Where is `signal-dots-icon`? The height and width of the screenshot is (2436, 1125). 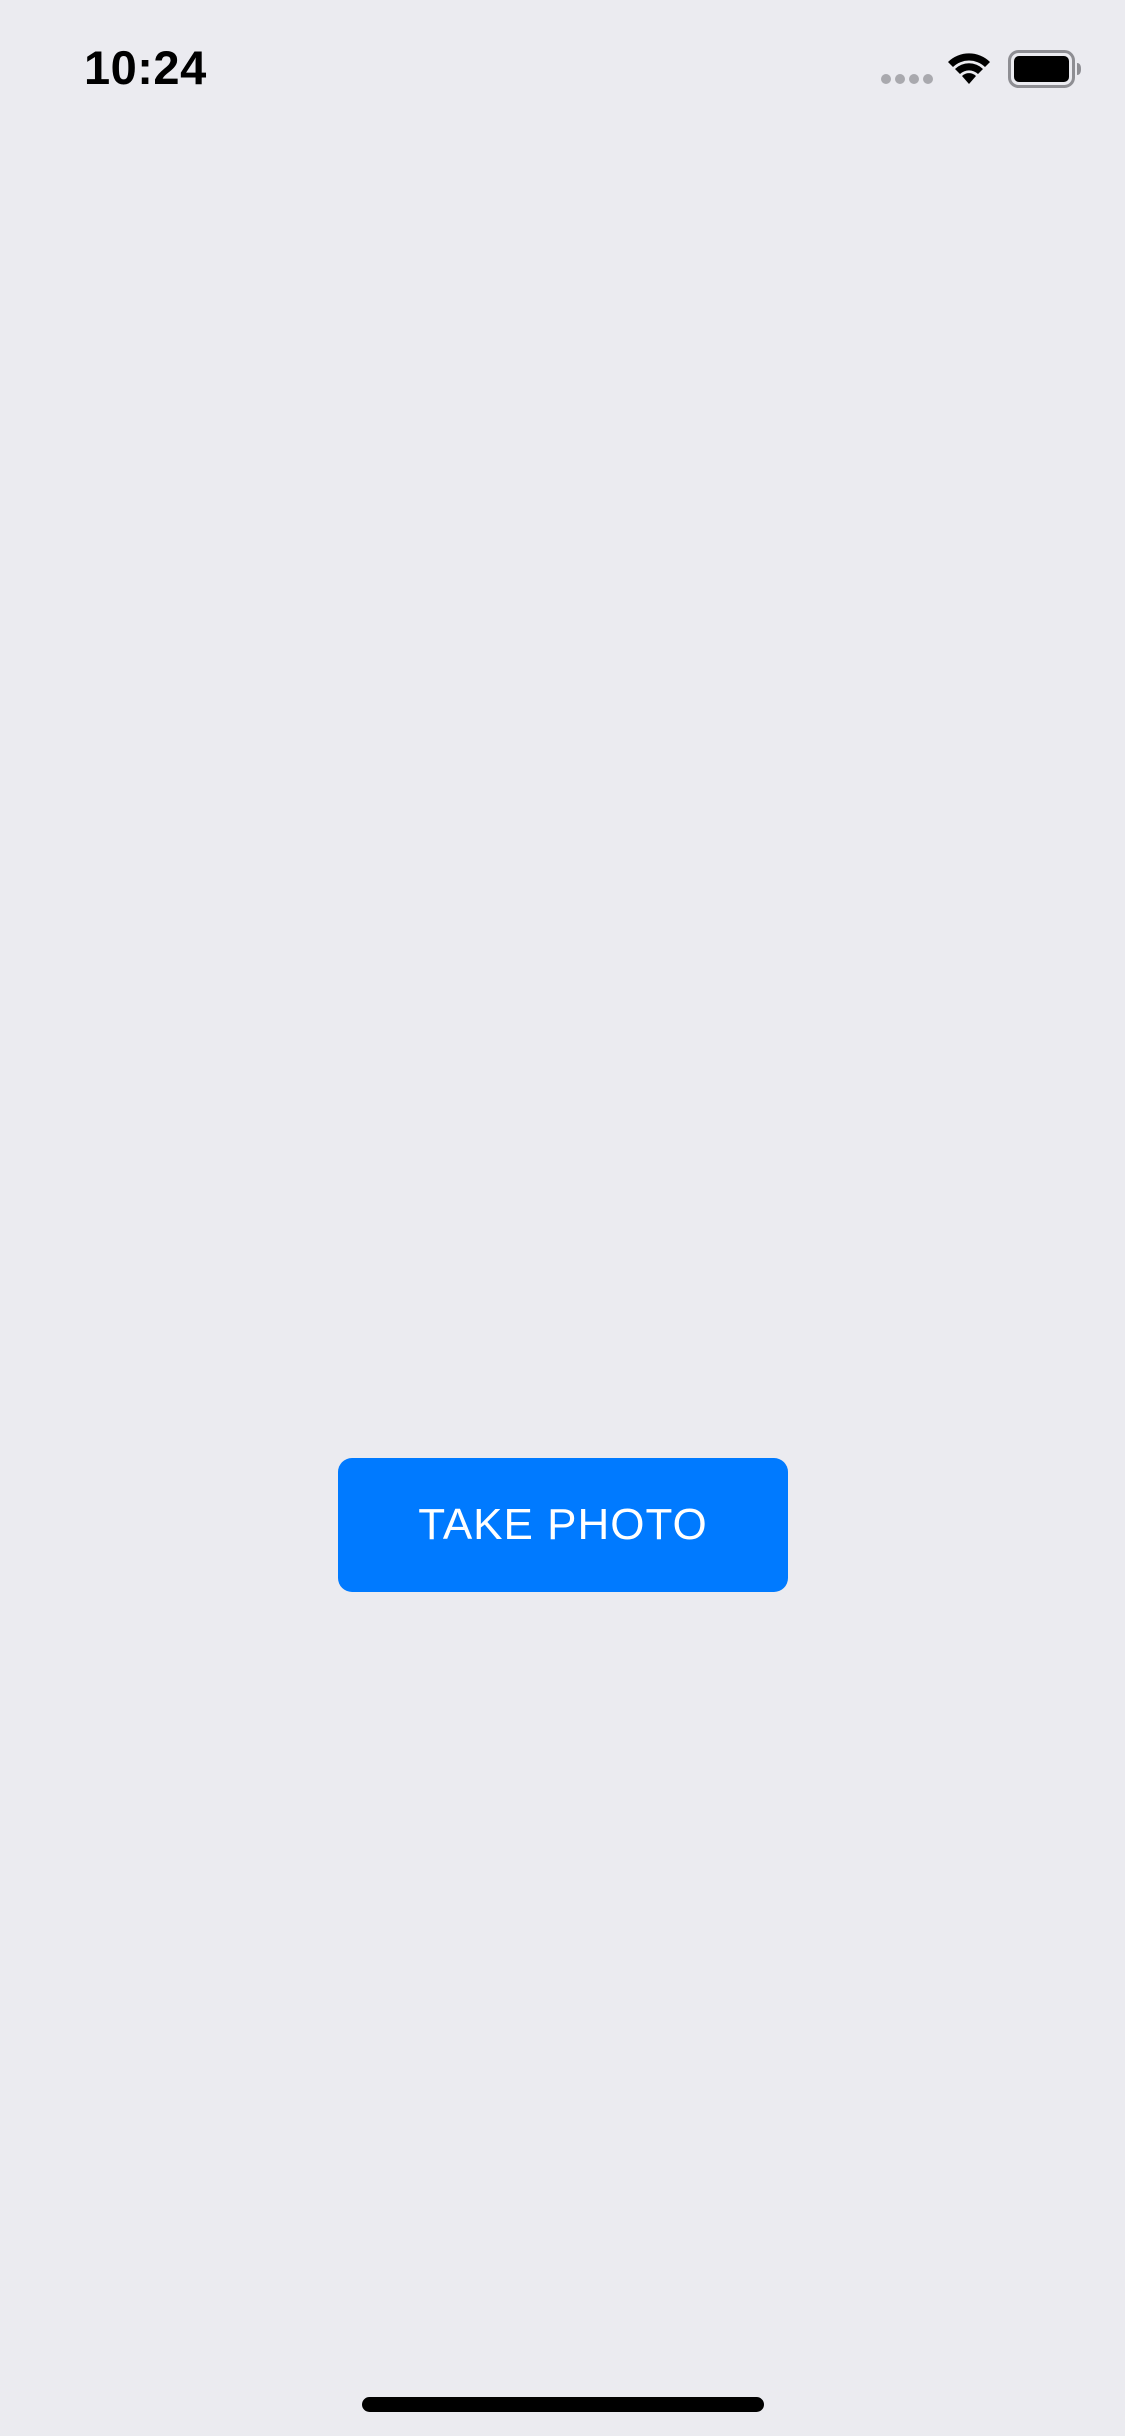
signal-dots-icon is located at coordinates (907, 79).